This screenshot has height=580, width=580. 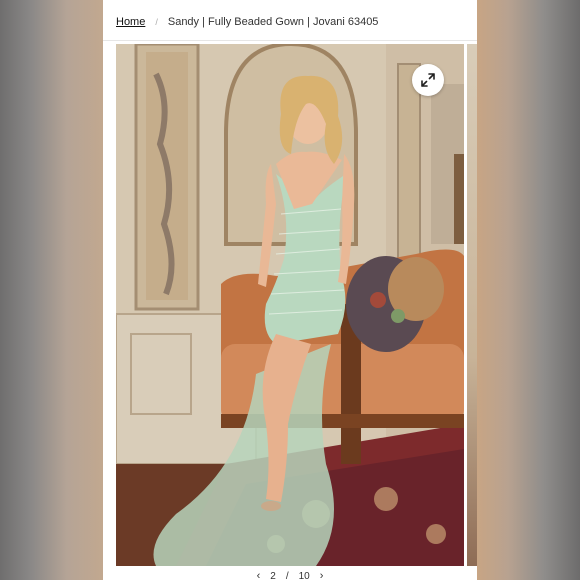 What do you see at coordinates (259, 575) in the screenshot?
I see `prev-image-button: ‹` at bounding box center [259, 575].